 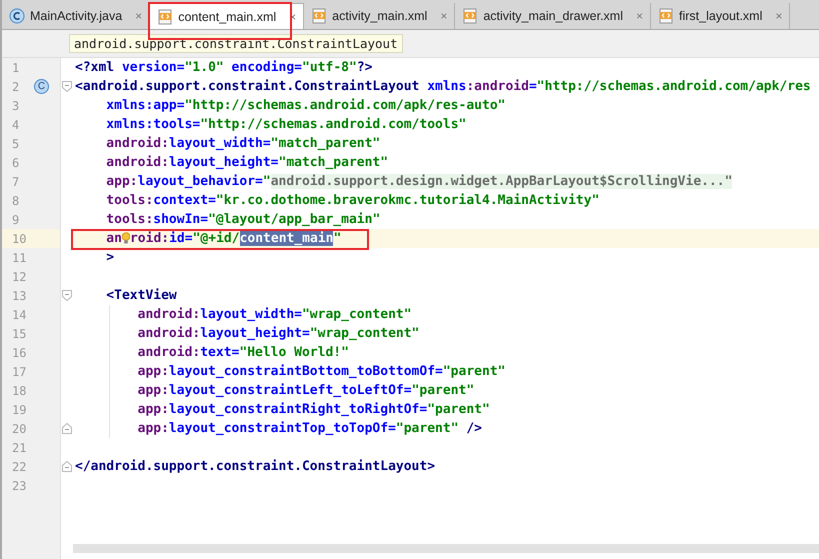 What do you see at coordinates (329, 67) in the screenshot?
I see `code-string: "utf-8"` at bounding box center [329, 67].